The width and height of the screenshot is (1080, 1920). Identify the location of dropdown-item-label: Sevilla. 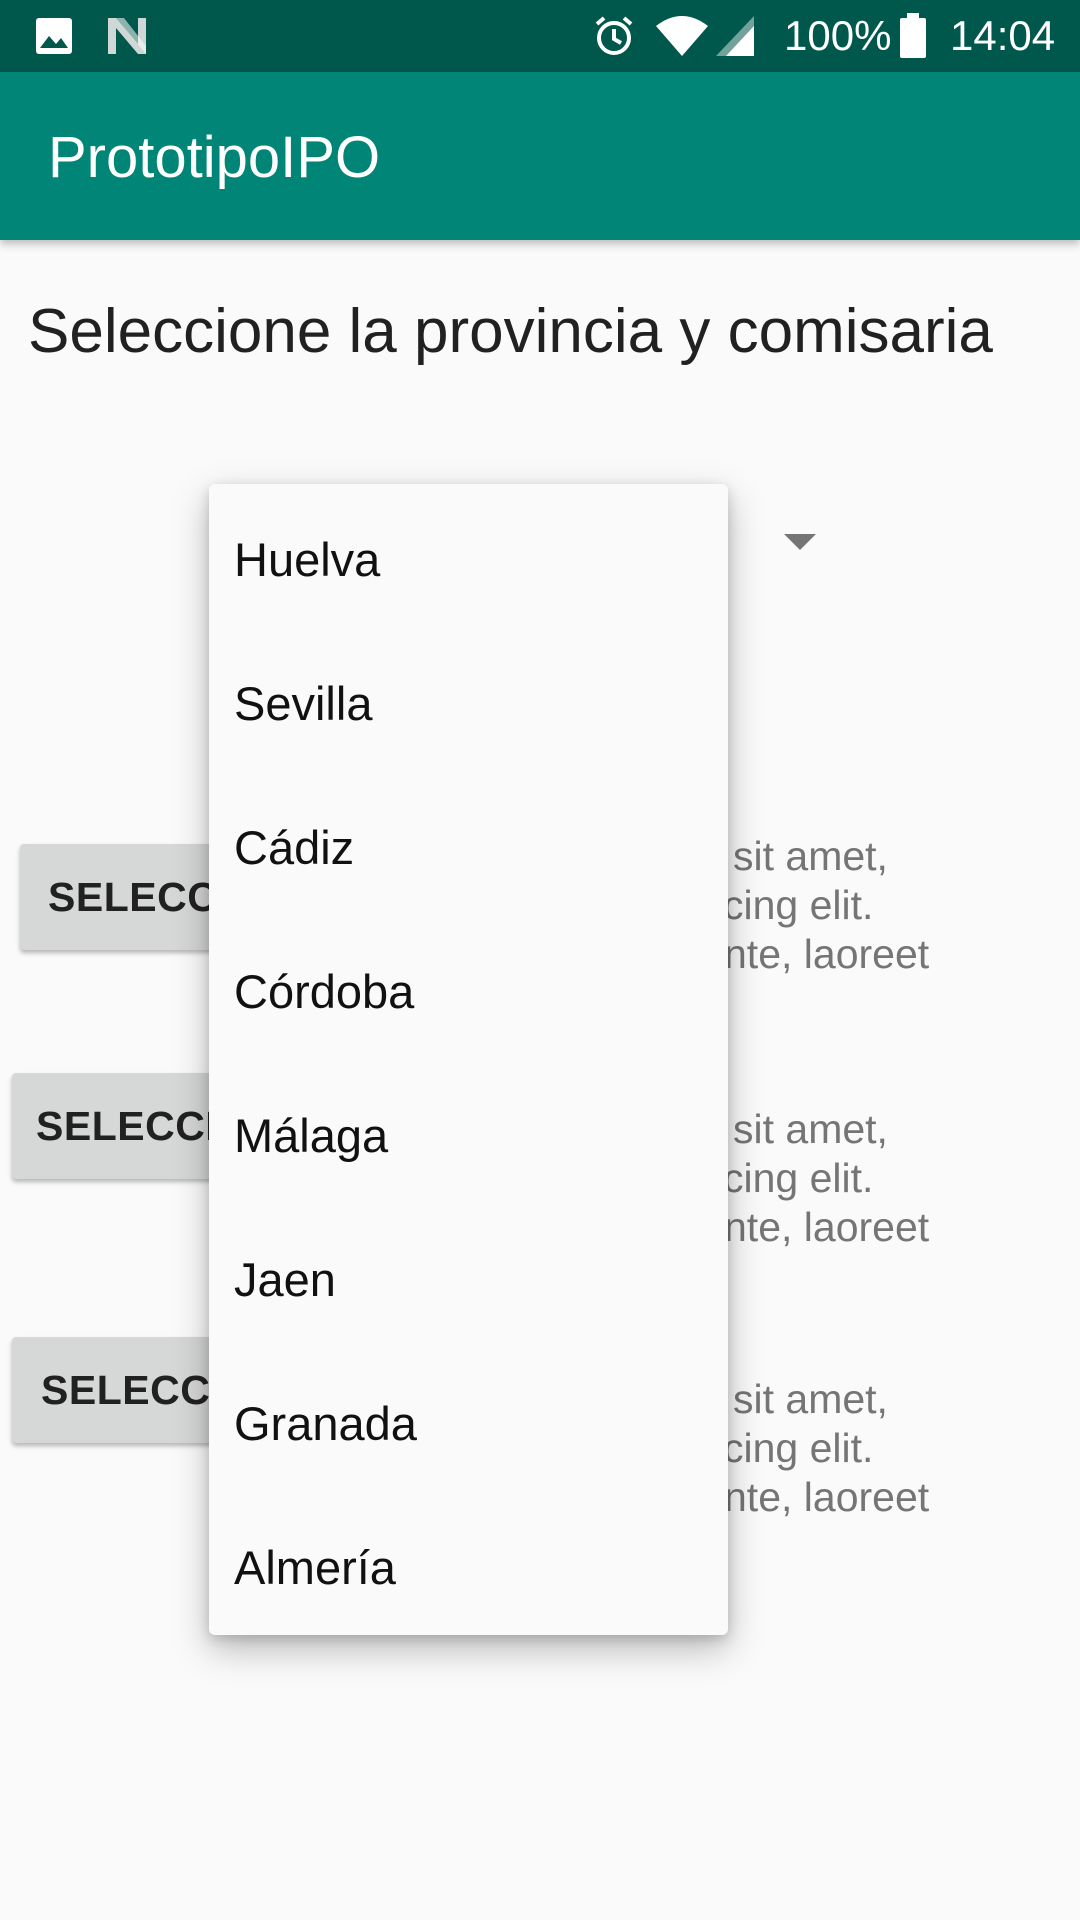
(303, 703).